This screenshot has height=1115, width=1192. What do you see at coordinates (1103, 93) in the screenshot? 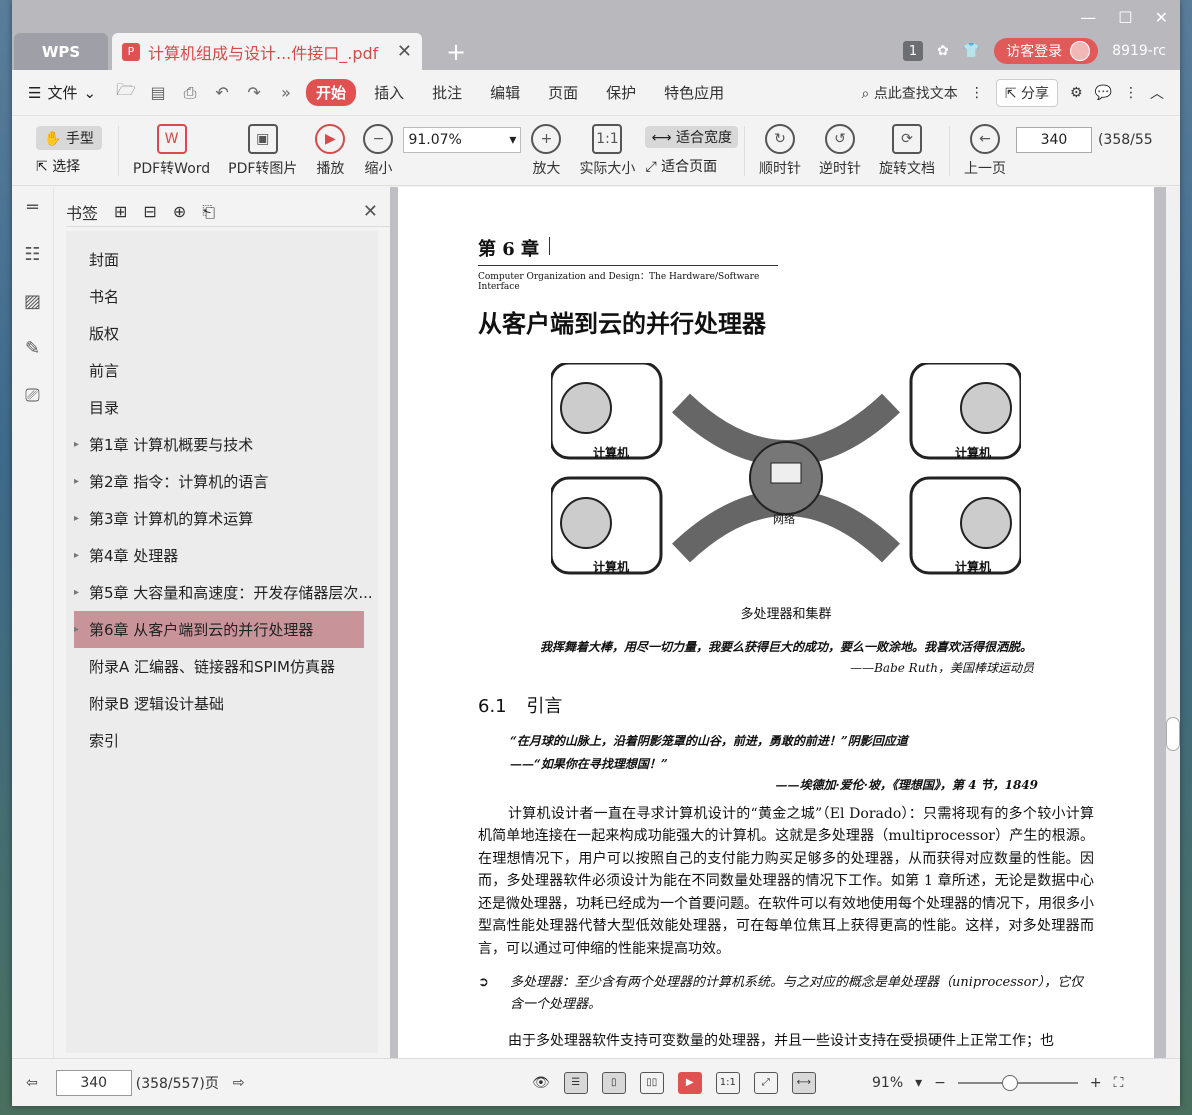
I see `comment-icon: 💬` at bounding box center [1103, 93].